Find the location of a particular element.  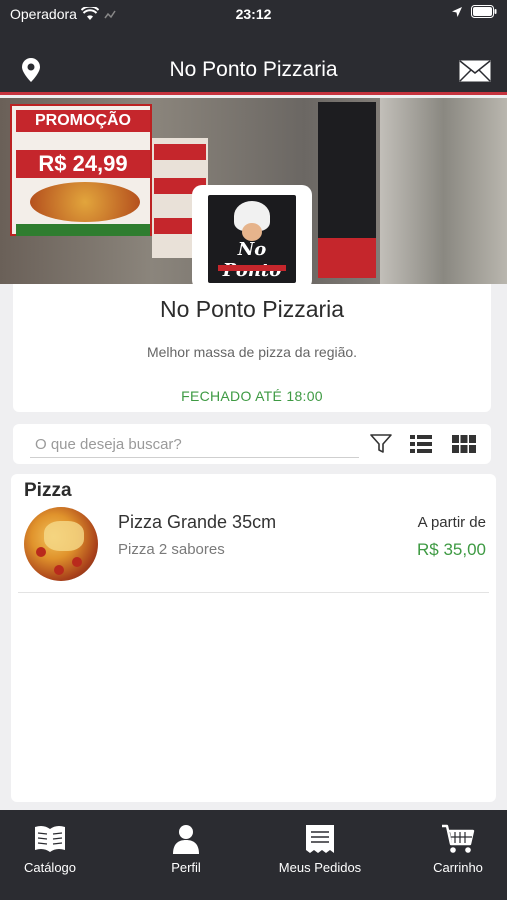

tab-bar: Catálogo Perfil Meus Pedidos Carrinho is located at coordinates (253, 855).